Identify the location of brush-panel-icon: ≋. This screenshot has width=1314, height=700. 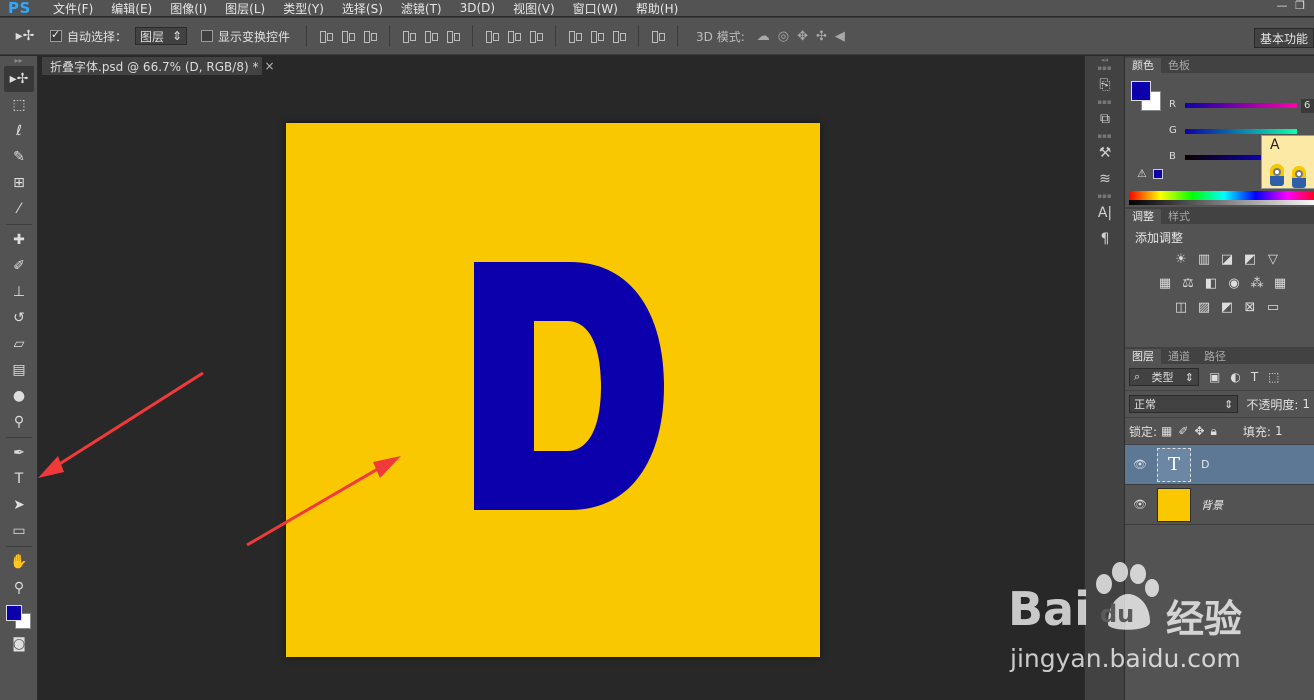
(1105, 179).